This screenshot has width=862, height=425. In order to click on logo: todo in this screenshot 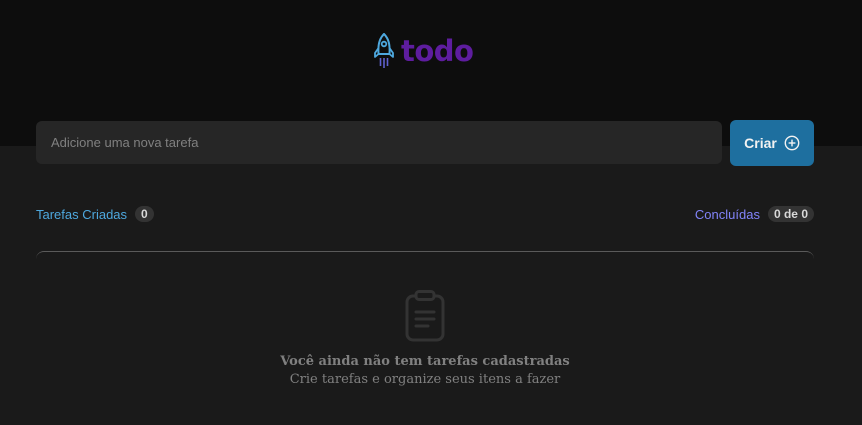, I will do `click(423, 51)`.